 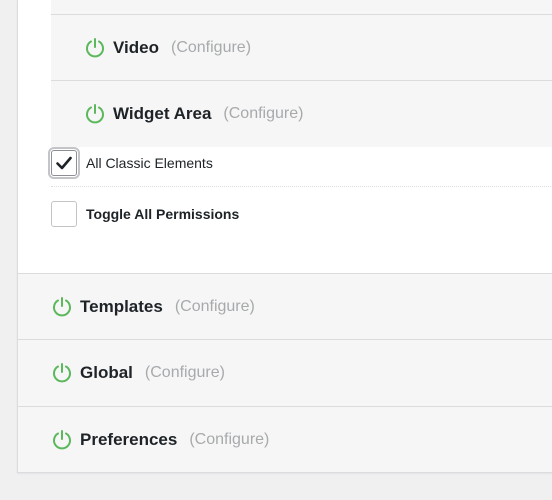 What do you see at coordinates (64, 214) in the screenshot?
I see `toggle-all-permissions-checkbox` at bounding box center [64, 214].